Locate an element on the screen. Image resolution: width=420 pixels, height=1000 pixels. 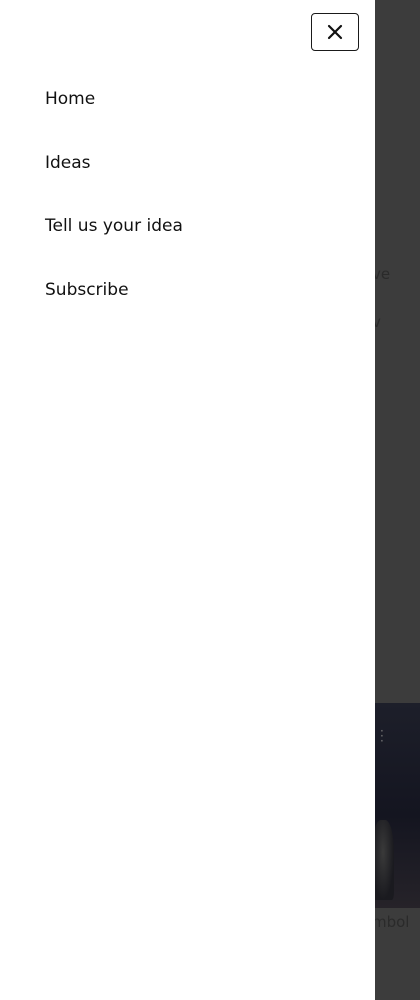
close-icon is located at coordinates (335, 32).